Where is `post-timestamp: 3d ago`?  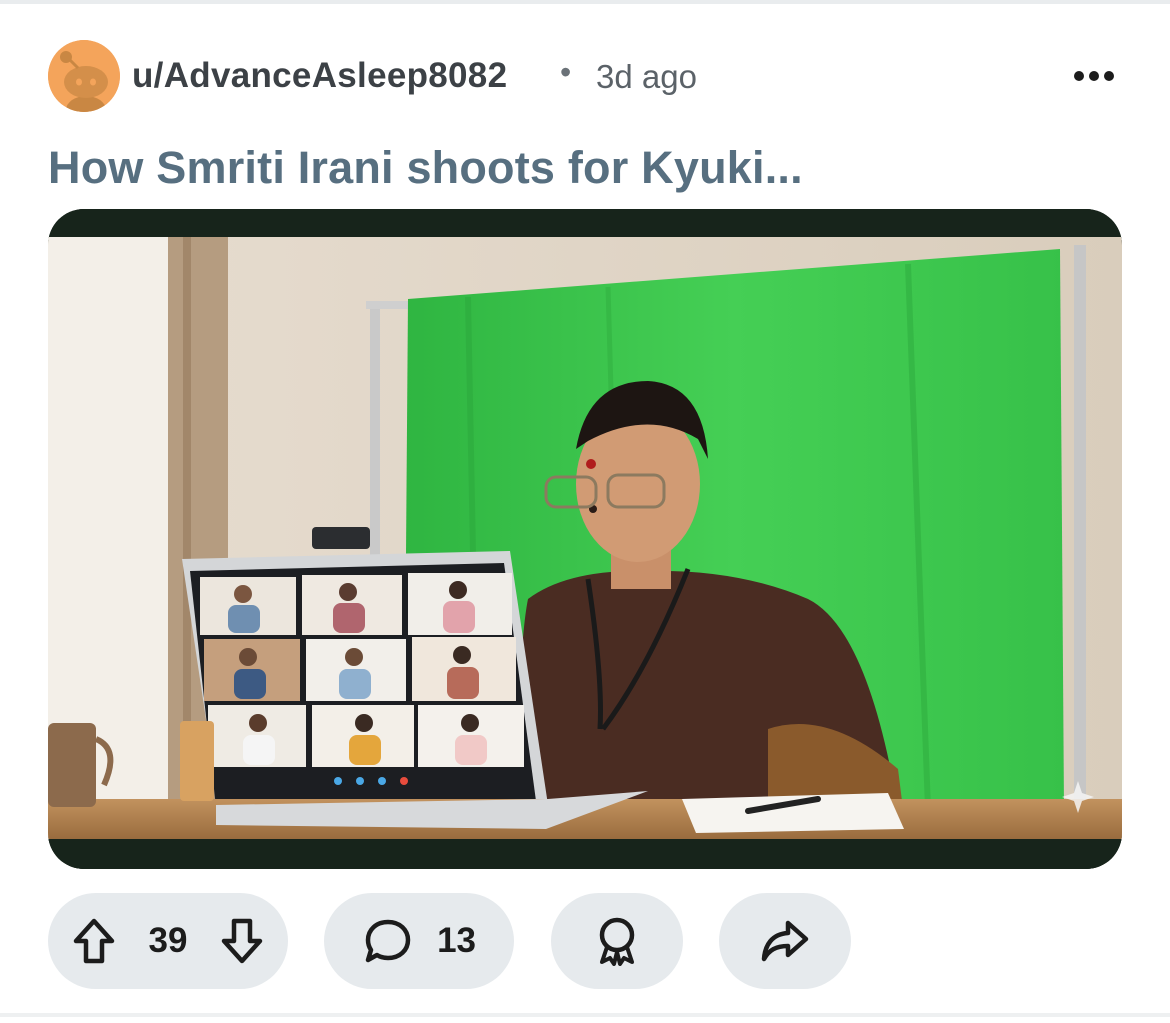 post-timestamp: 3d ago is located at coordinates (646, 76).